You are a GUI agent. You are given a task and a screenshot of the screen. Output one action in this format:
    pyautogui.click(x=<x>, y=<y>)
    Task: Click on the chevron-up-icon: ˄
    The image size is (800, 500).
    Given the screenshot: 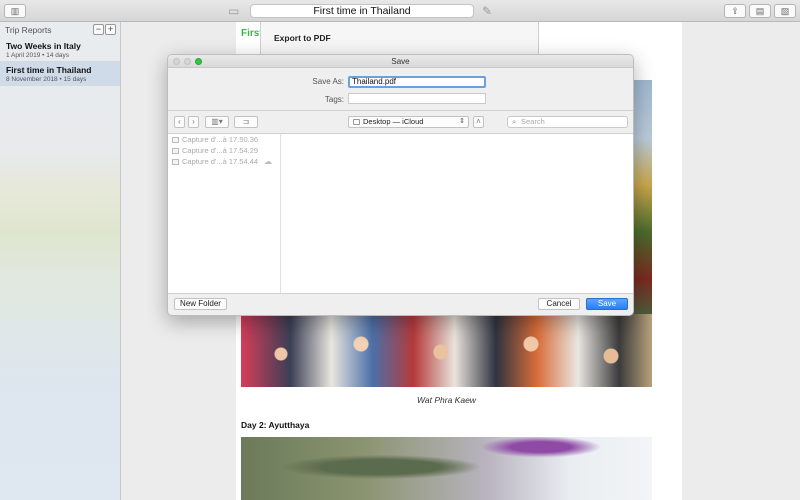 What is the action you would take?
    pyautogui.click(x=478, y=121)
    